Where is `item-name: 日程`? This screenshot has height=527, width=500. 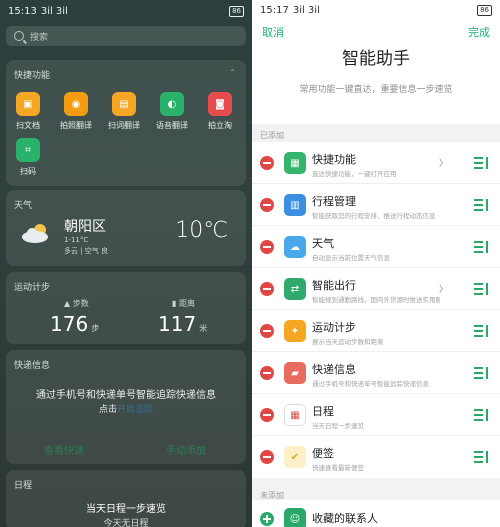
item-name: 日程 is located at coordinates (323, 411).